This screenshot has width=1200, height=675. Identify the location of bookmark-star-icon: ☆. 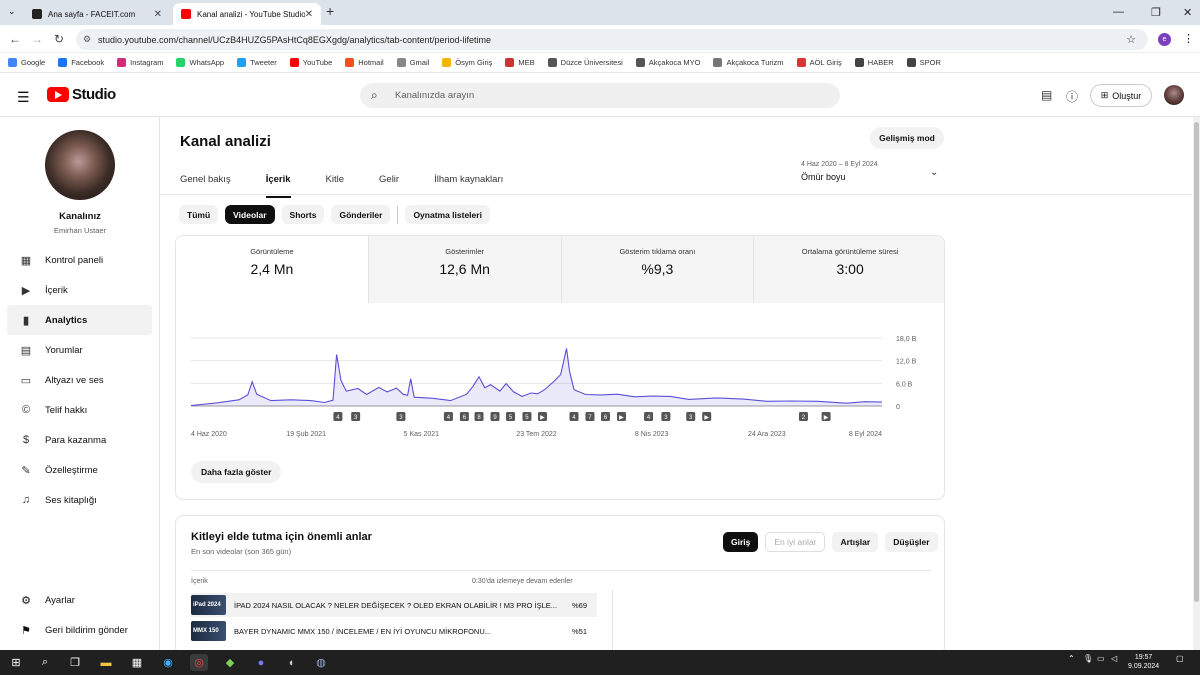
(1131, 39).